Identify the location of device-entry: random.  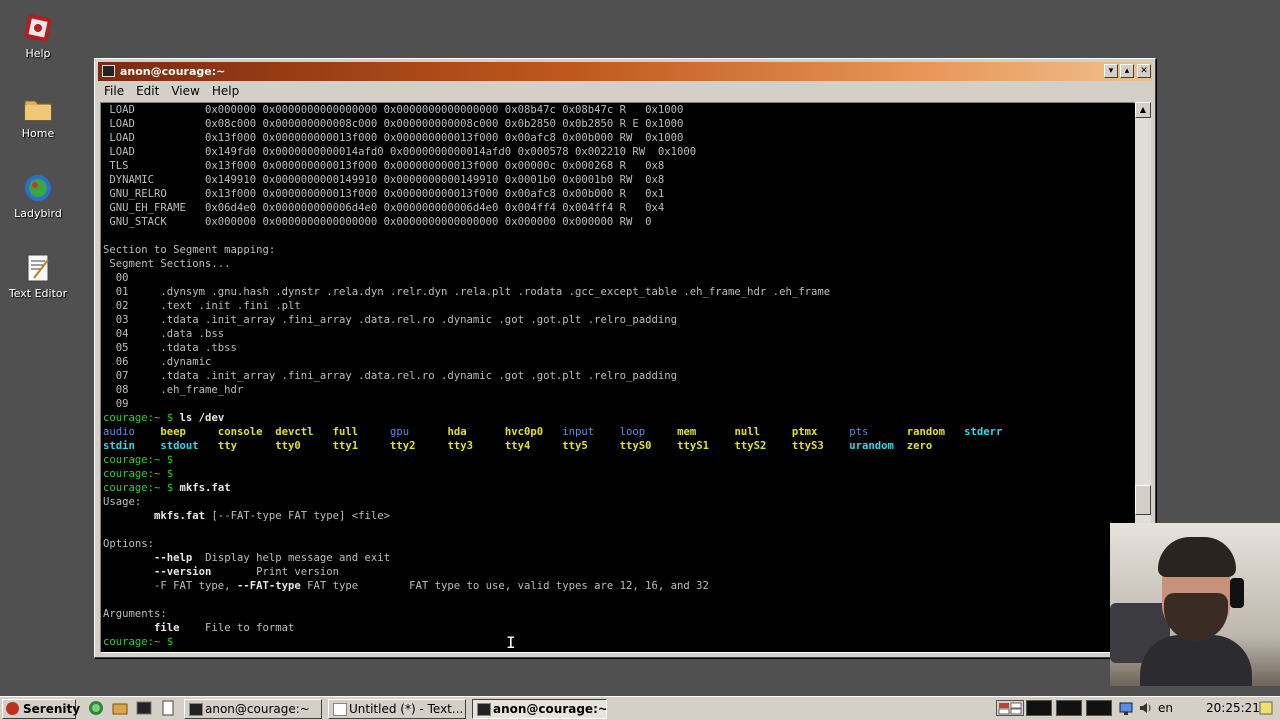
(935, 432).